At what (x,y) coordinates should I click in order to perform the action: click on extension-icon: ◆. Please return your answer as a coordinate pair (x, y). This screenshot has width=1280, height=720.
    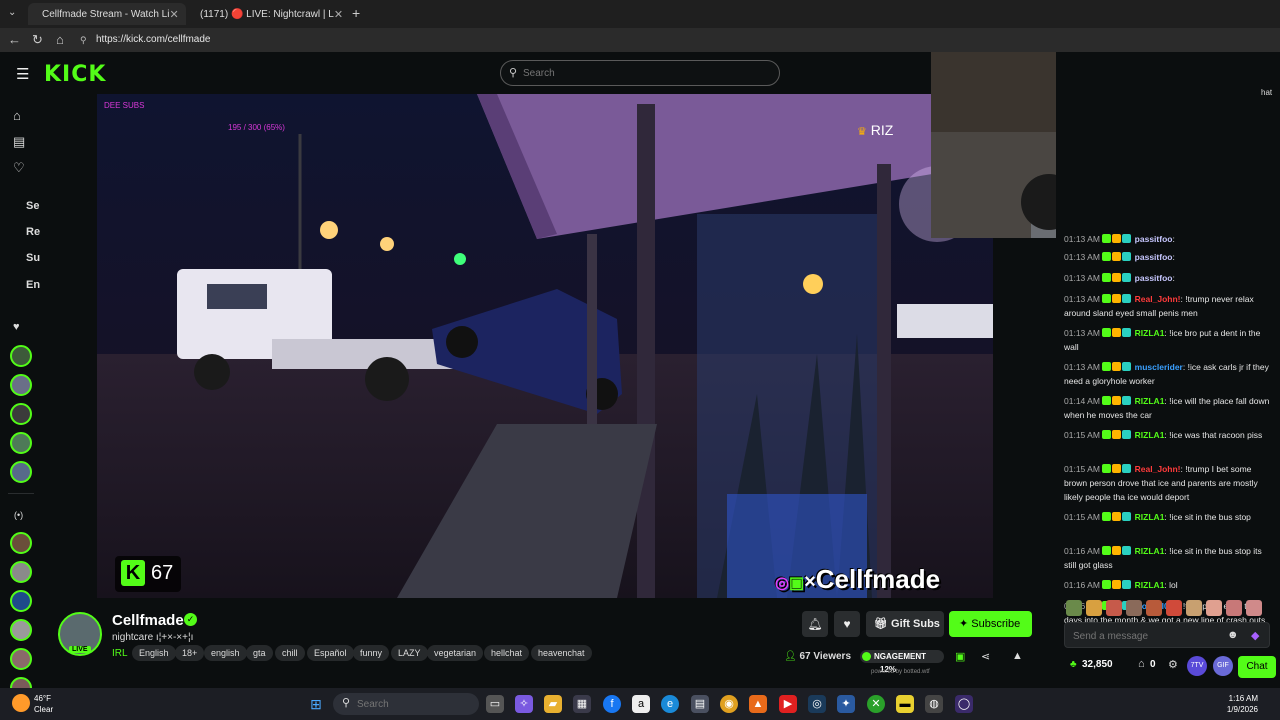
    Looking at the image, I should click on (1255, 635).